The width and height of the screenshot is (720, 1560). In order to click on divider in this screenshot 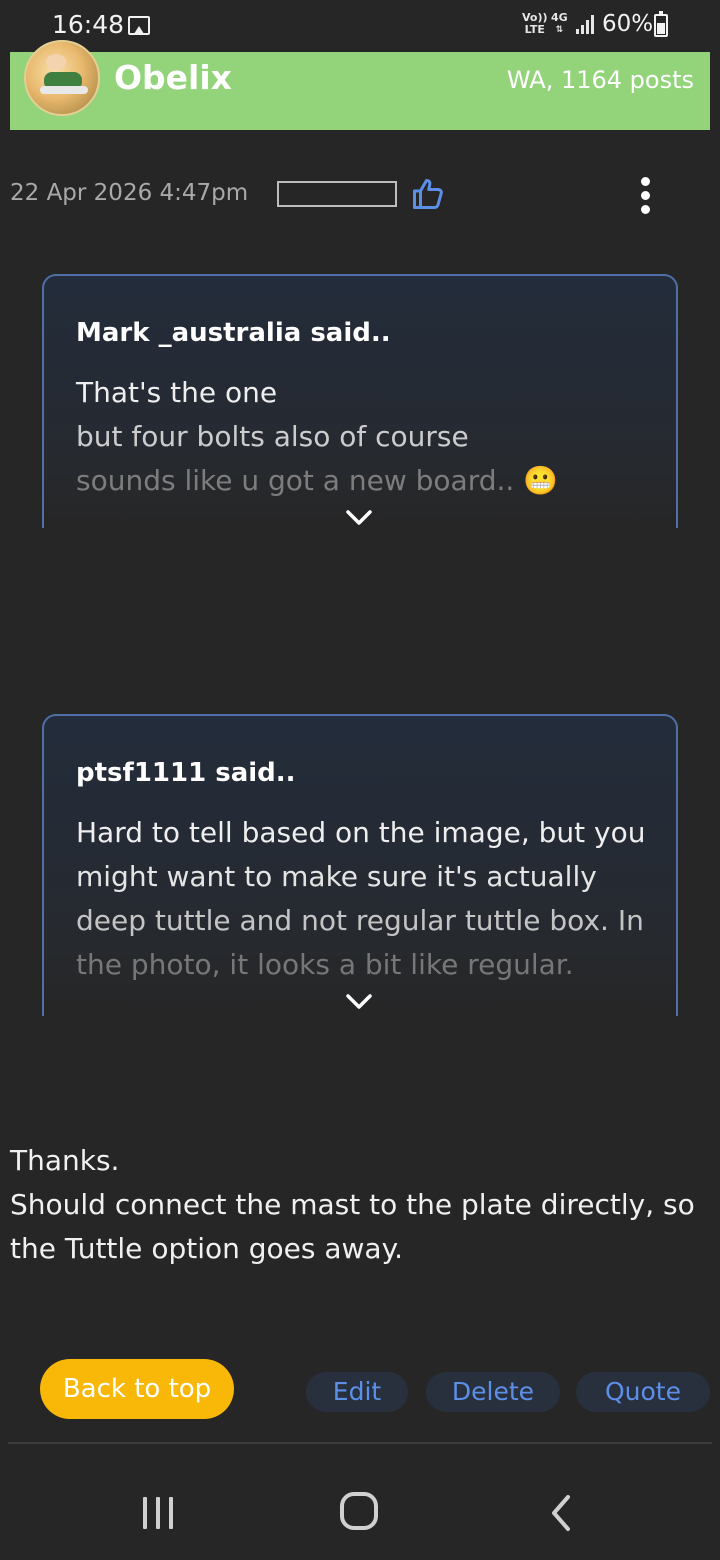, I will do `click(360, 1443)`.